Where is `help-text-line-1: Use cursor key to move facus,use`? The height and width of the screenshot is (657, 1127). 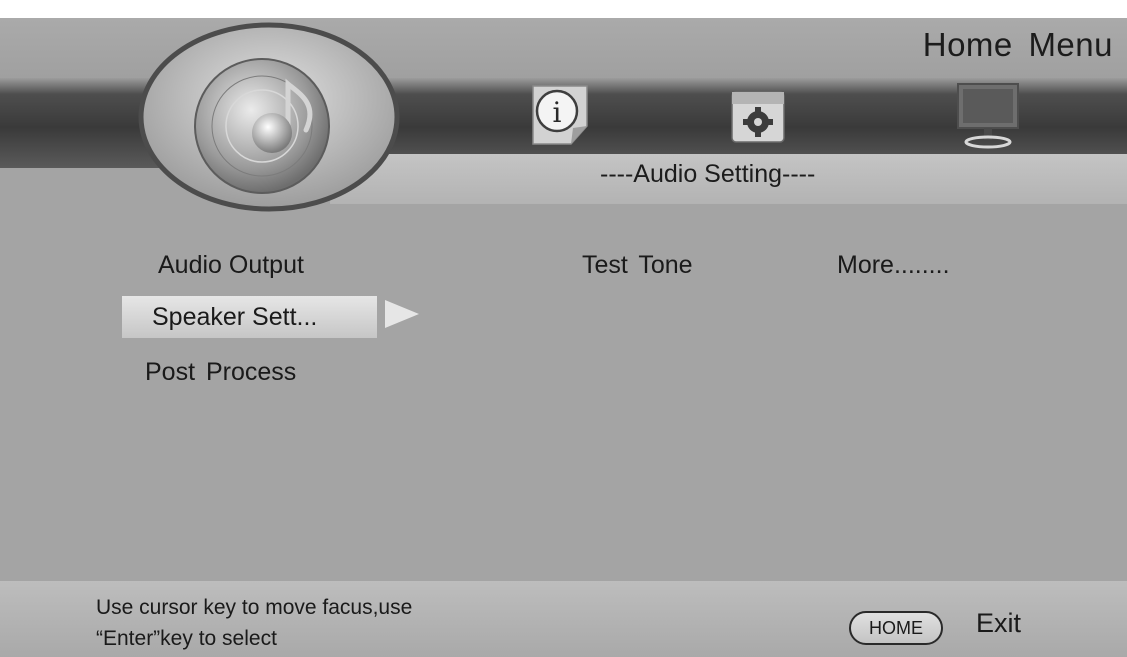 help-text-line-1: Use cursor key to move facus,use is located at coordinates (254, 607).